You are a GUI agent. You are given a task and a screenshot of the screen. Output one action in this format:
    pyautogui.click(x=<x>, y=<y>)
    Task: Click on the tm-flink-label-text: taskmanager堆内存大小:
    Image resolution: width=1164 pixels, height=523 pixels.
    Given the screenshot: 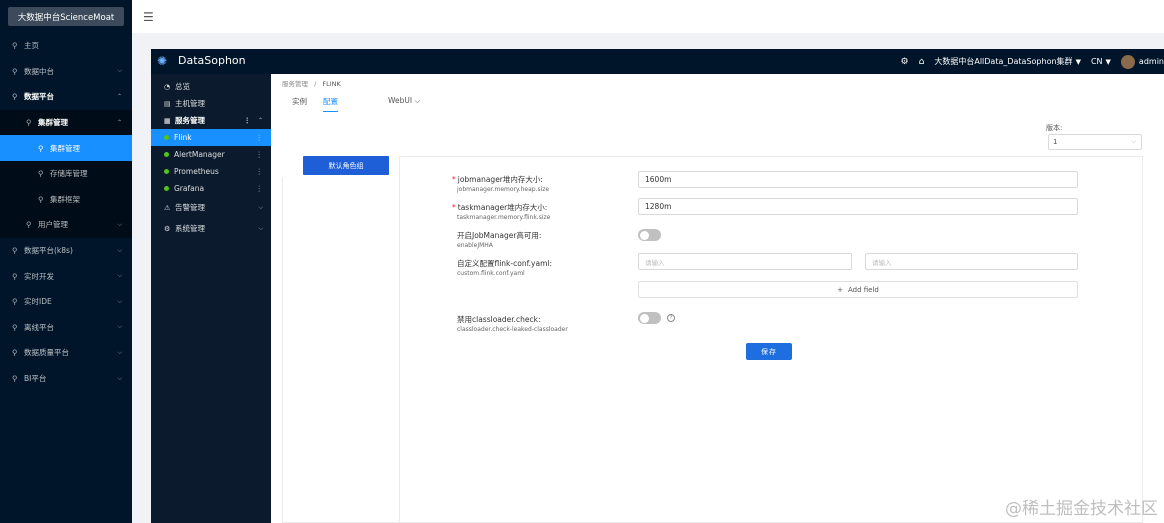 What is the action you would take?
    pyautogui.click(x=502, y=207)
    